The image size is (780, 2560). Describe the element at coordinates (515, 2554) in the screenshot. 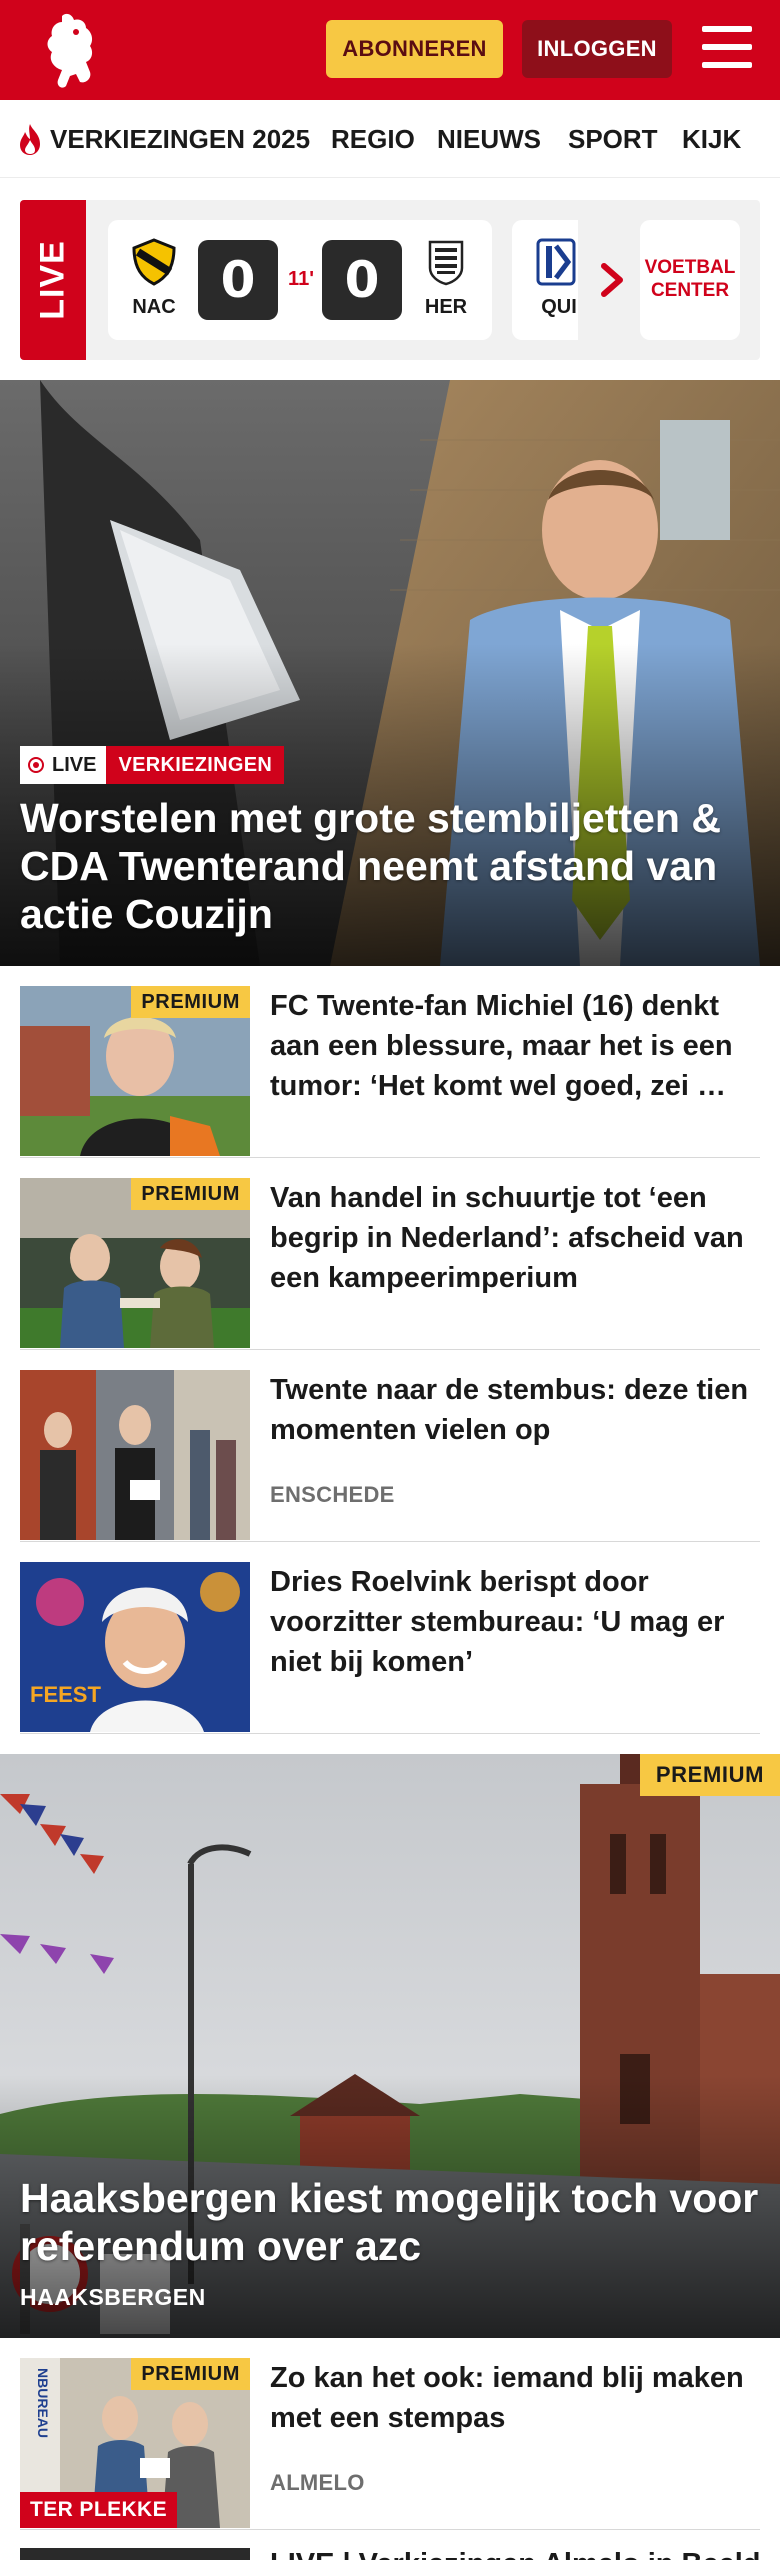

I see `article-title-partial: LIVE | Verkiezingen Almelo in Beeld` at that location.